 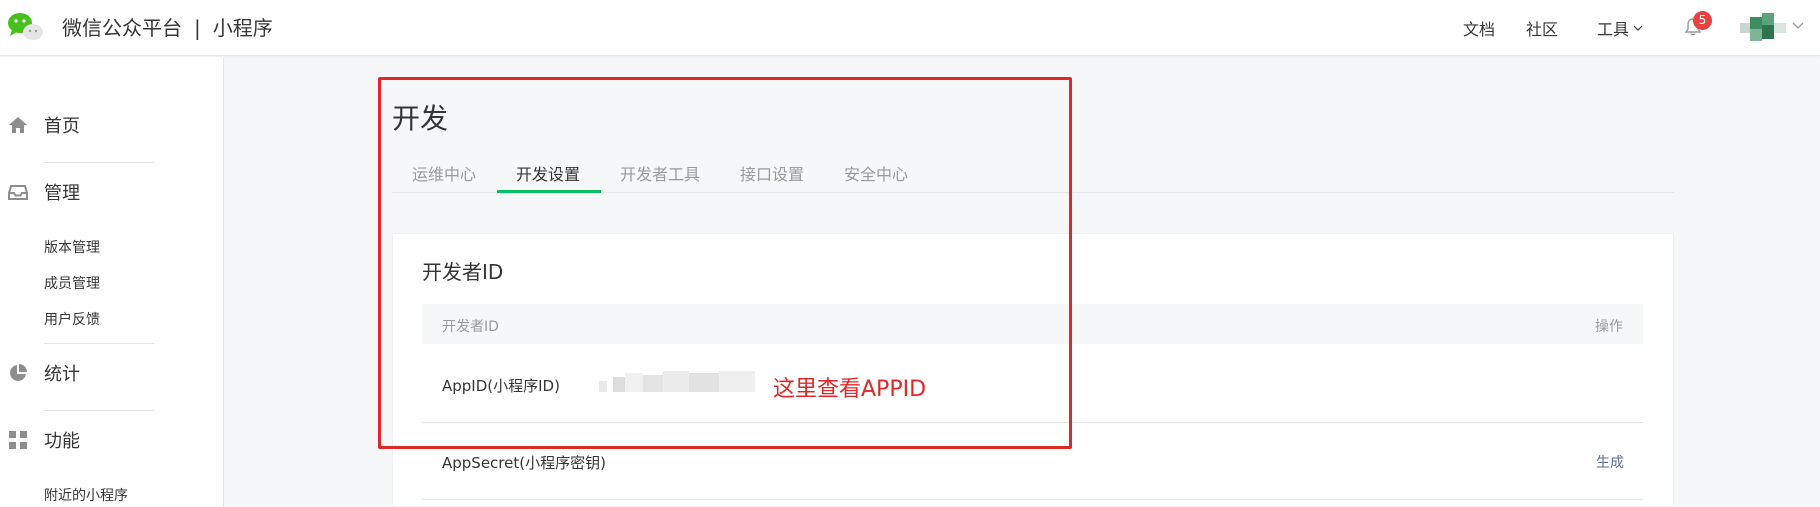 What do you see at coordinates (86, 495) in the screenshot?
I see `sidebar-item-nearby-miniprogram: 附近的小程序` at bounding box center [86, 495].